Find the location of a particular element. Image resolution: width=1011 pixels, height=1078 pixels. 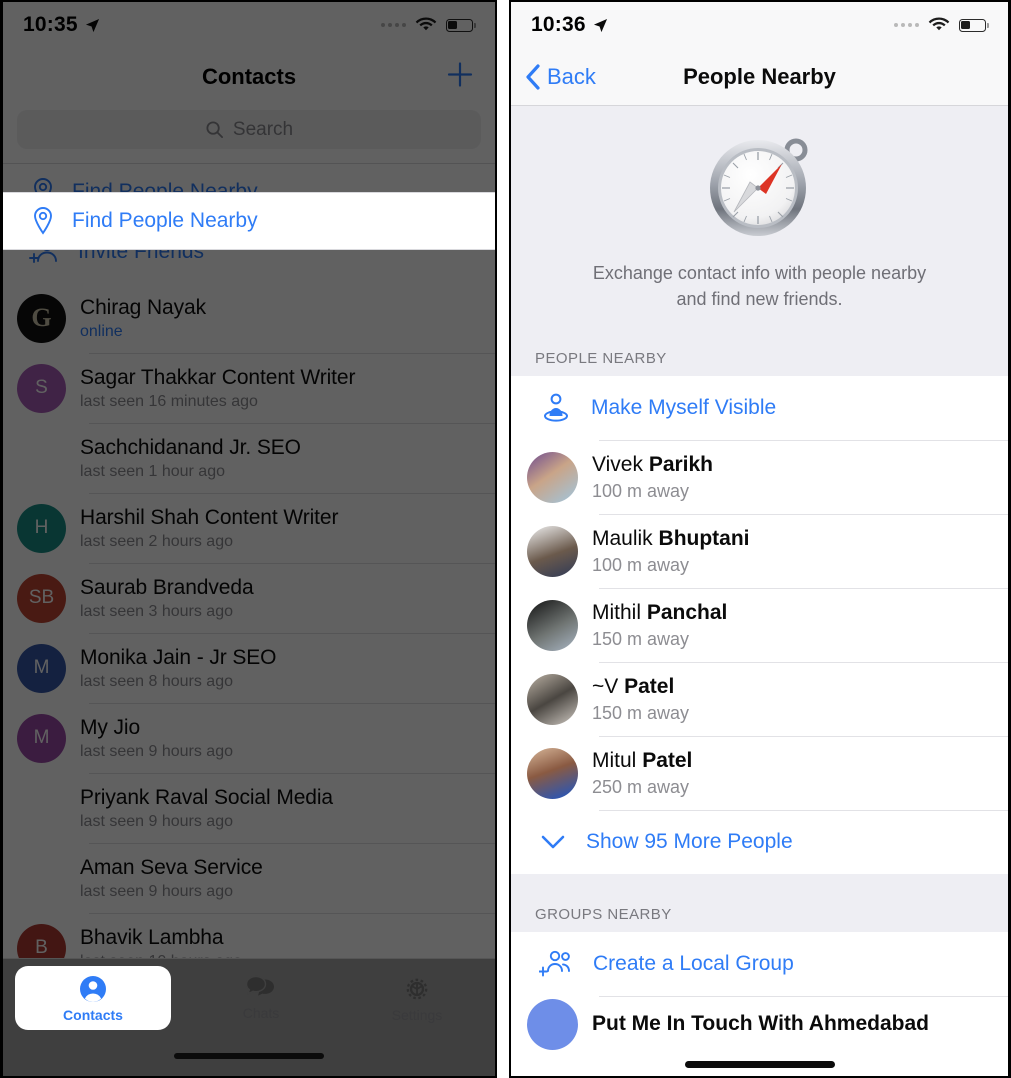

tab-chats: Chats is located at coordinates (261, 998).